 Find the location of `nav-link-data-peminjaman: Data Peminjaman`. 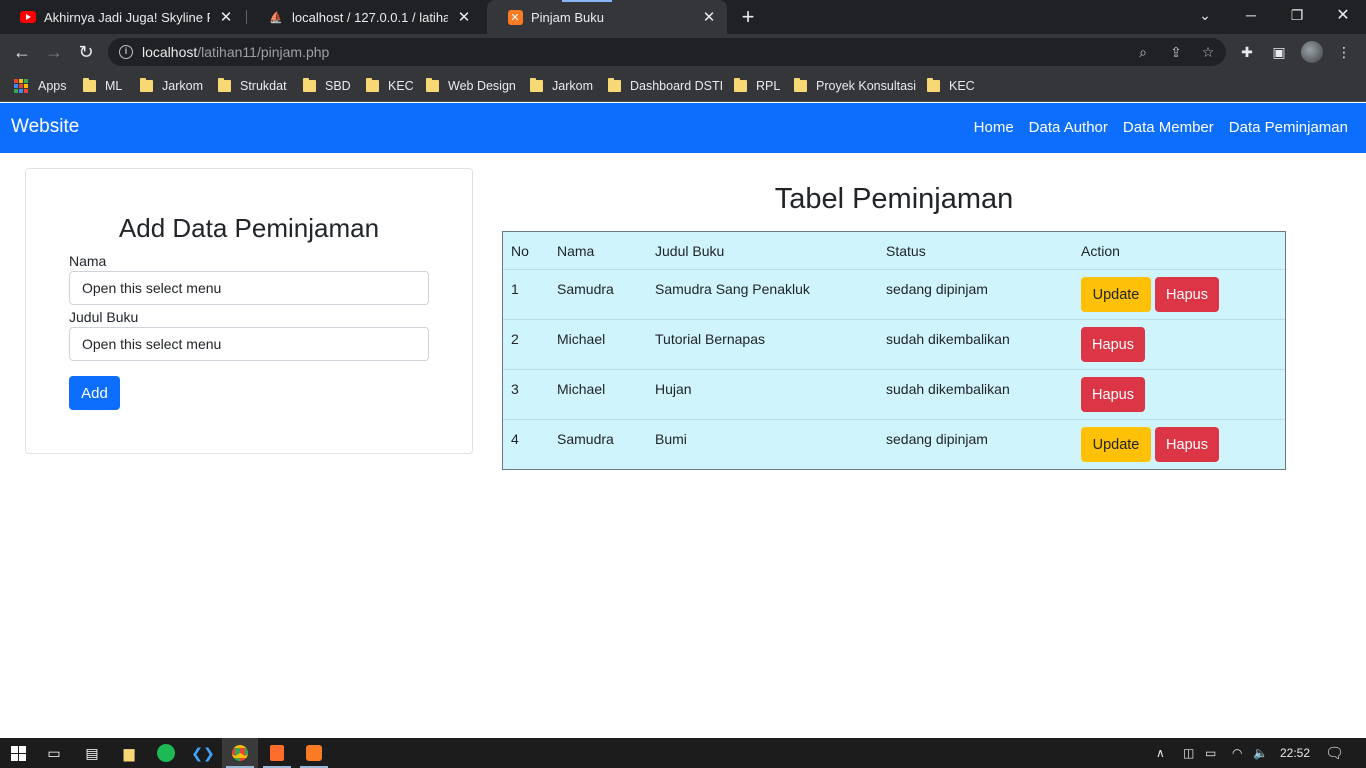

nav-link-data-peminjaman: Data Peminjaman is located at coordinates (1288, 127).